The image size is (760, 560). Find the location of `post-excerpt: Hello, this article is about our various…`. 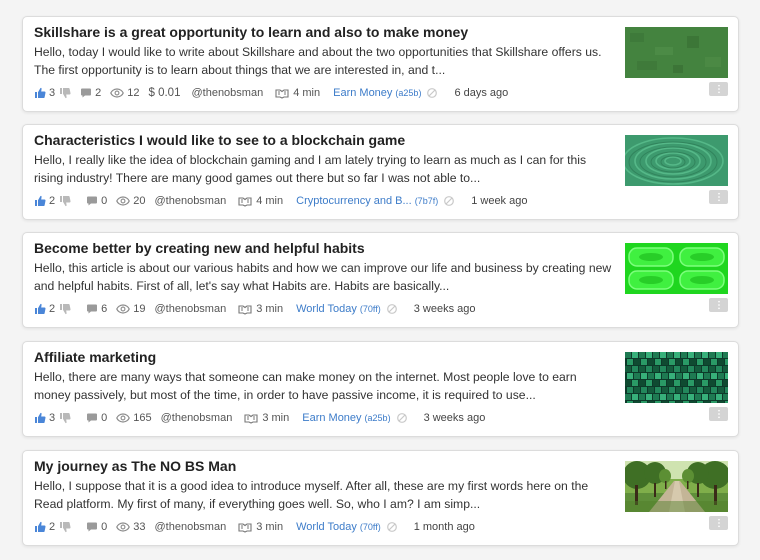

post-excerpt: Hello, this article is about our various… is located at coordinates (323, 277).